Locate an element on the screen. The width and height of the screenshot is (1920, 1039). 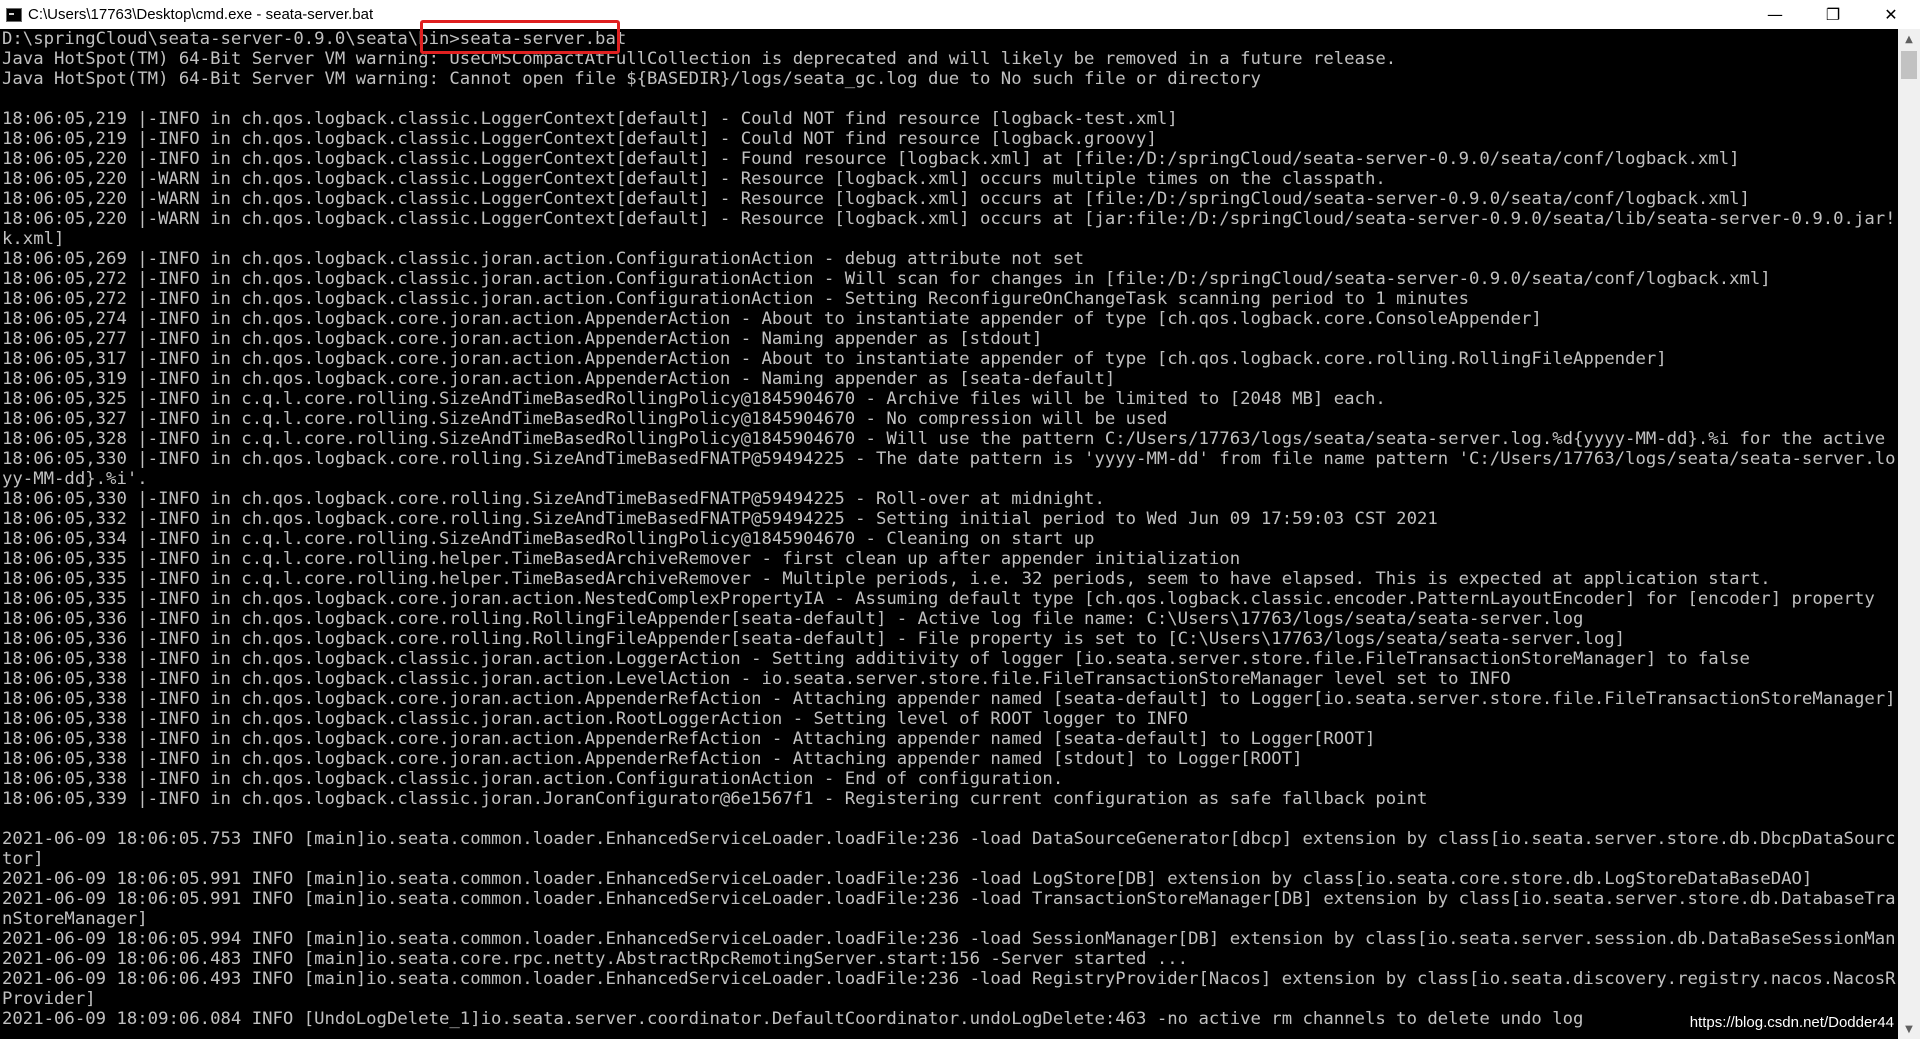
vertical-scrollbar: ▲ ▼ is located at coordinates (1909, 534).